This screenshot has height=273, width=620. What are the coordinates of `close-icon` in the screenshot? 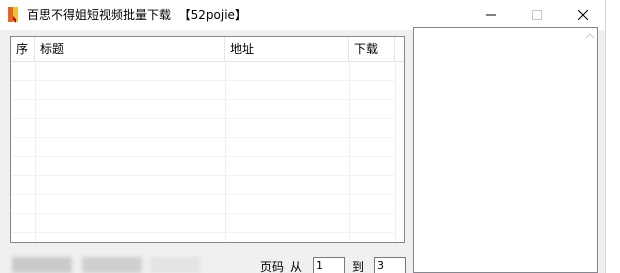 It's located at (583, 15).